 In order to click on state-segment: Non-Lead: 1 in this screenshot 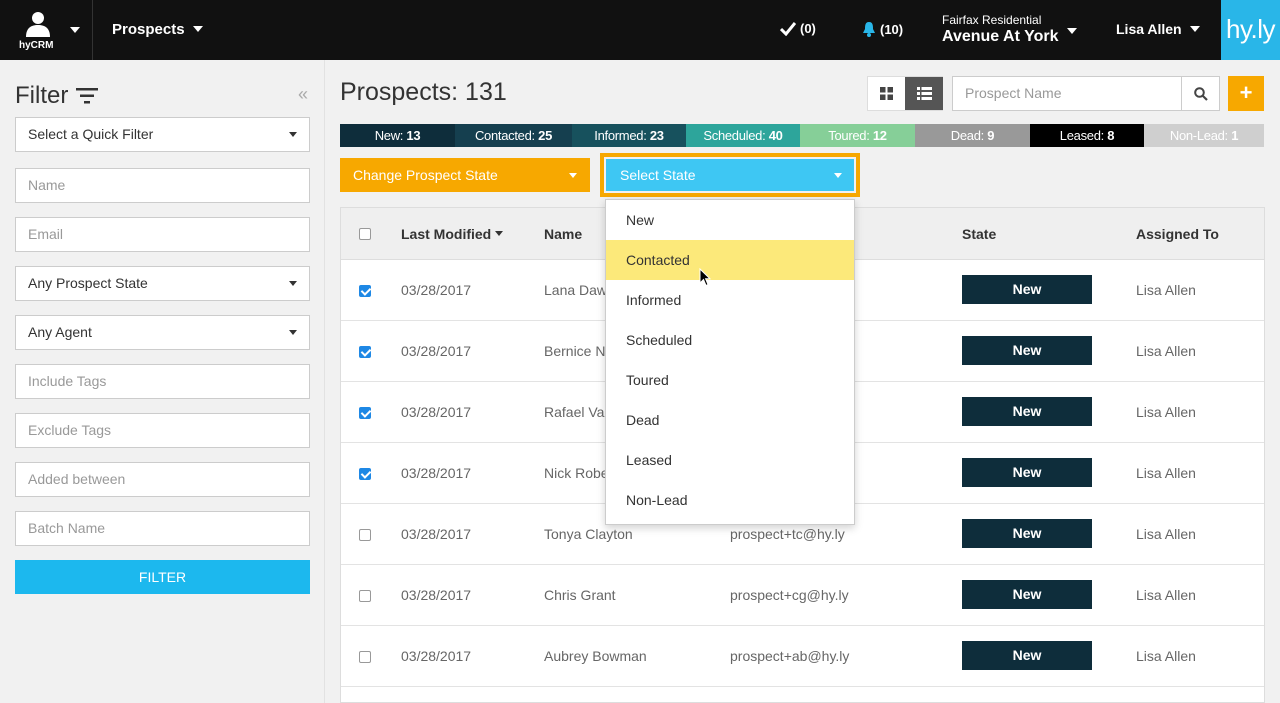, I will do `click(1204, 135)`.